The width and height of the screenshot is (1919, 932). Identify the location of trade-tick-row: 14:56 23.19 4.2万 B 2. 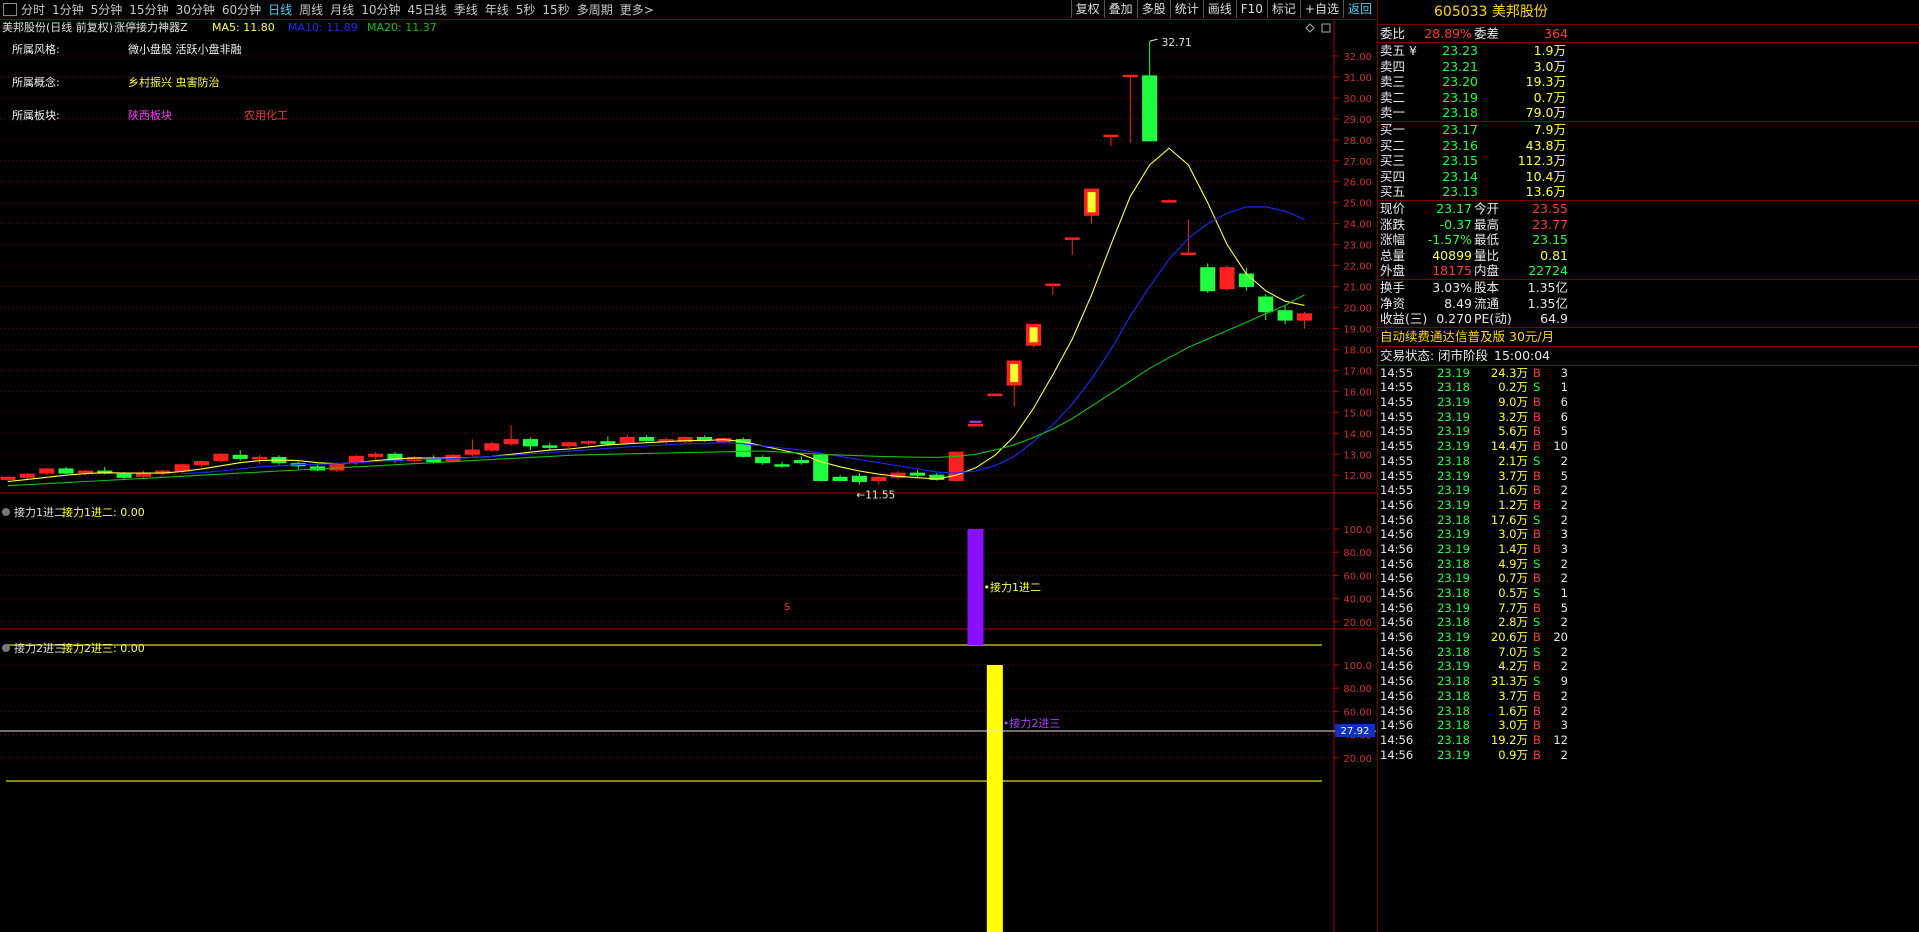
(1648, 666).